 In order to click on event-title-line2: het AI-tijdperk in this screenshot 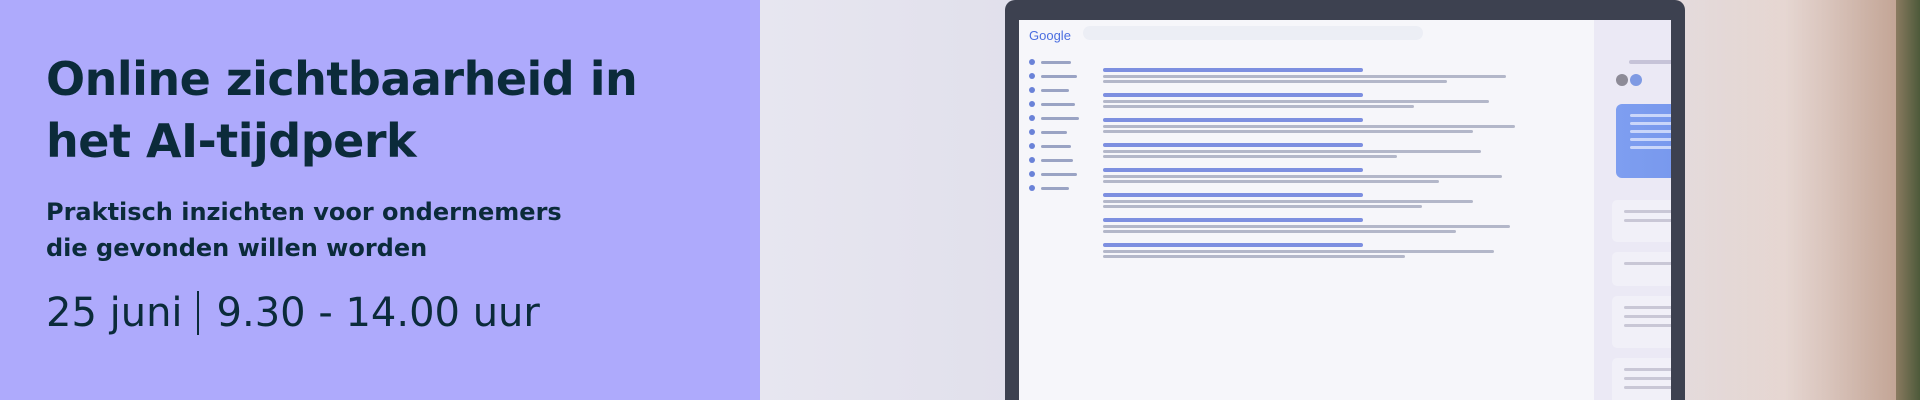, I will do `click(231, 141)`.